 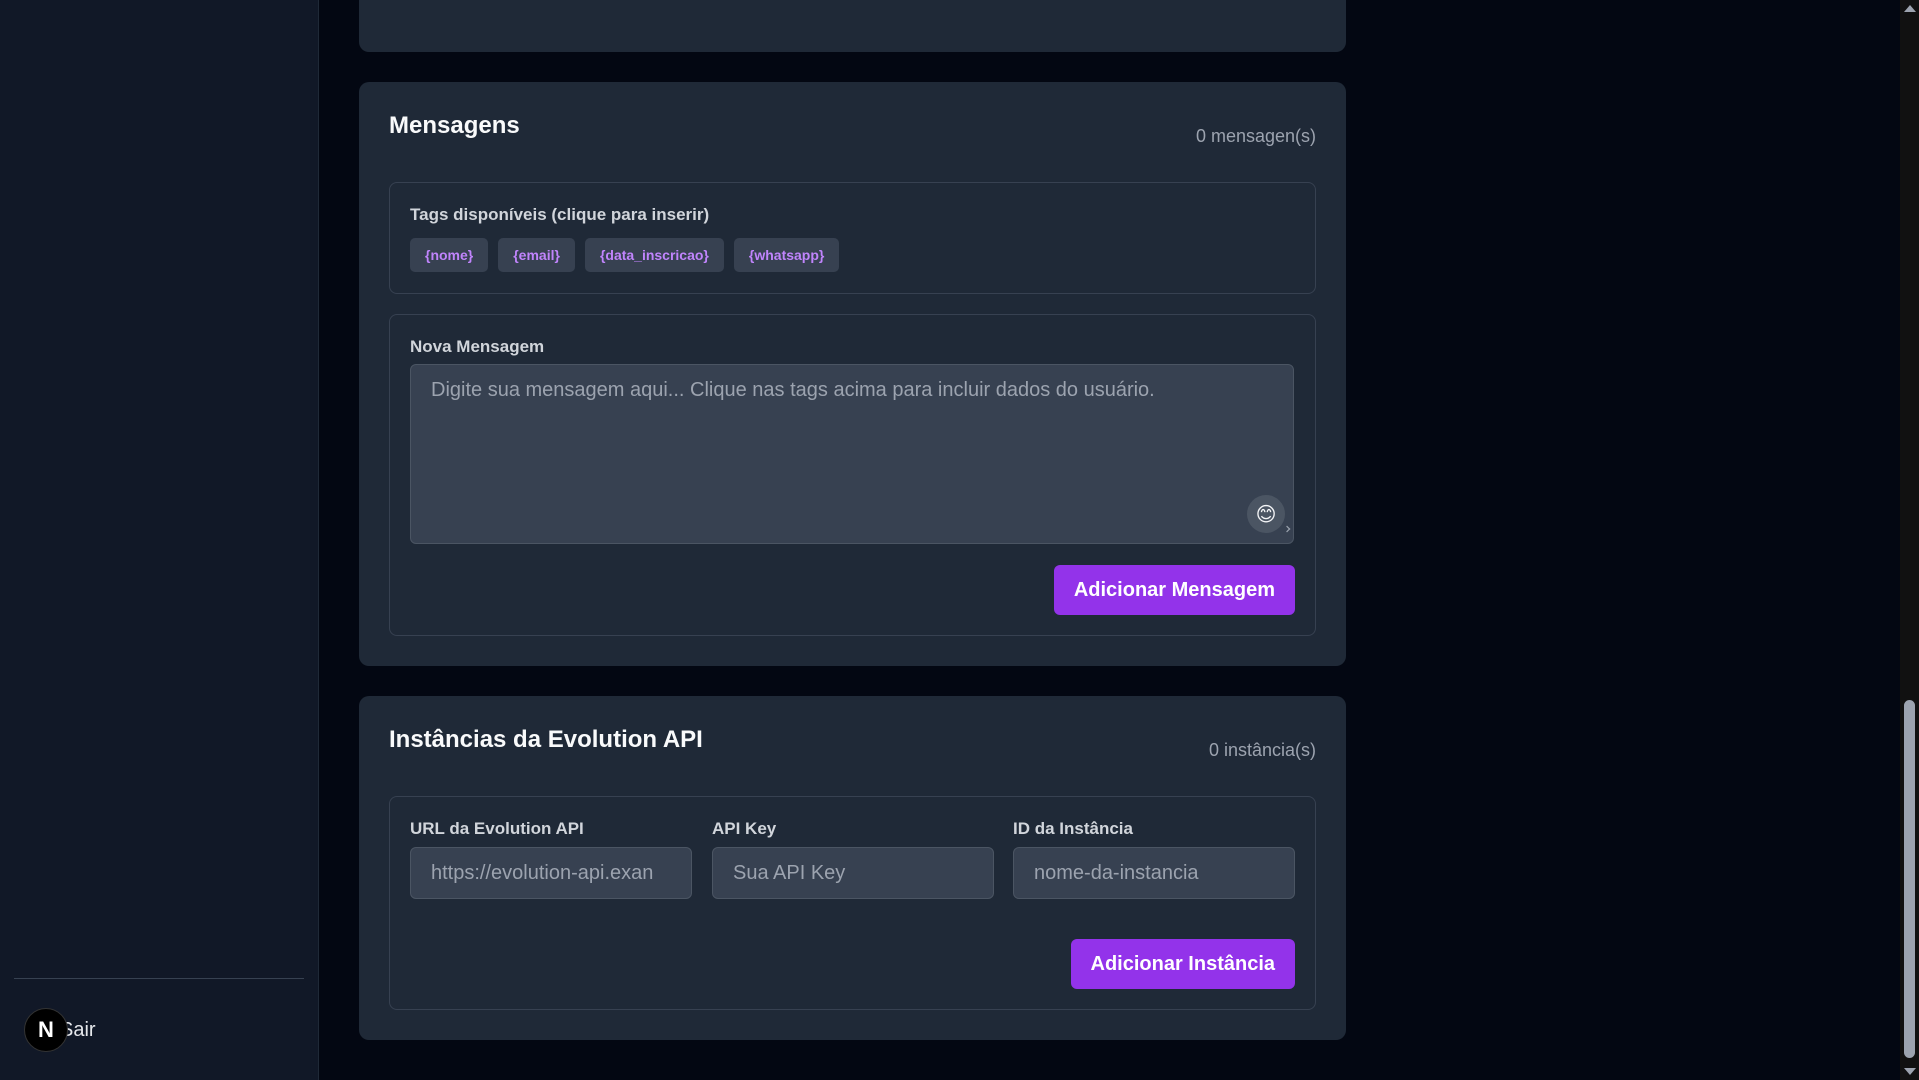 I want to click on api-key-field: API Key, so click(x=853, y=859).